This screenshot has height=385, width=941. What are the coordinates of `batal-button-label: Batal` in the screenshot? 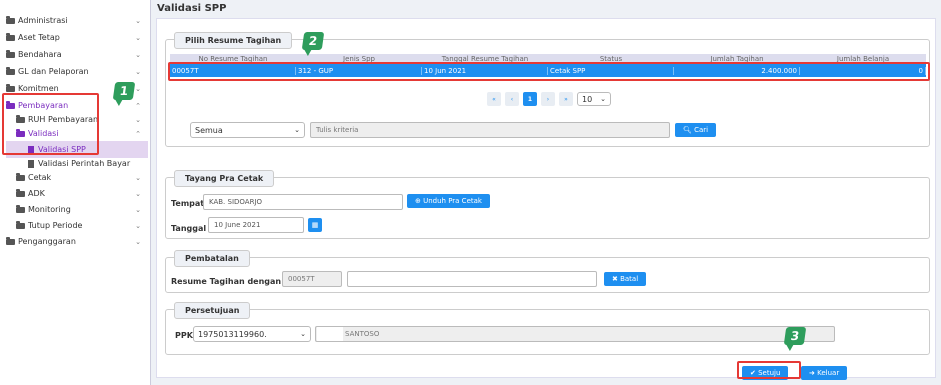 It's located at (629, 279).